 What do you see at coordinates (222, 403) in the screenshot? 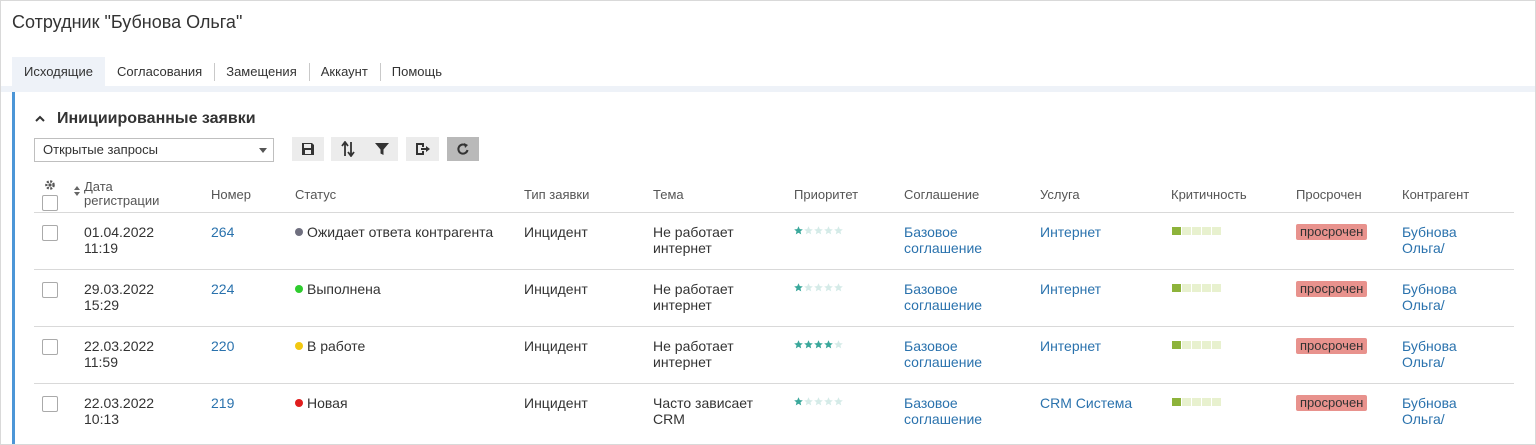
I see `request-number-link: 219` at bounding box center [222, 403].